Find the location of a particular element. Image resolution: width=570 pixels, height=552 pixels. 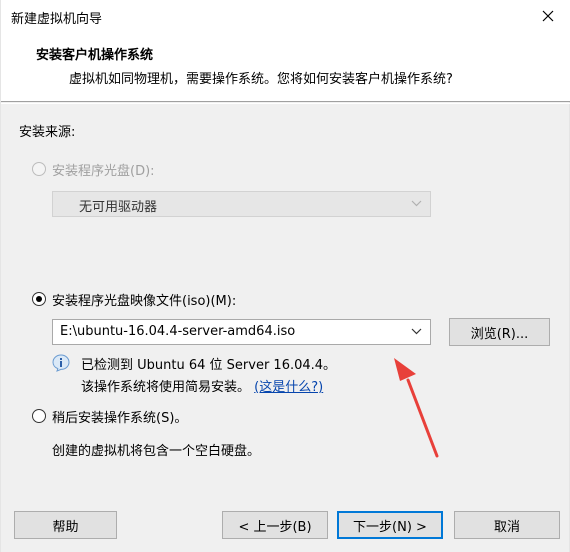

annotation-arrow-shaft is located at coordinates (422, 418).